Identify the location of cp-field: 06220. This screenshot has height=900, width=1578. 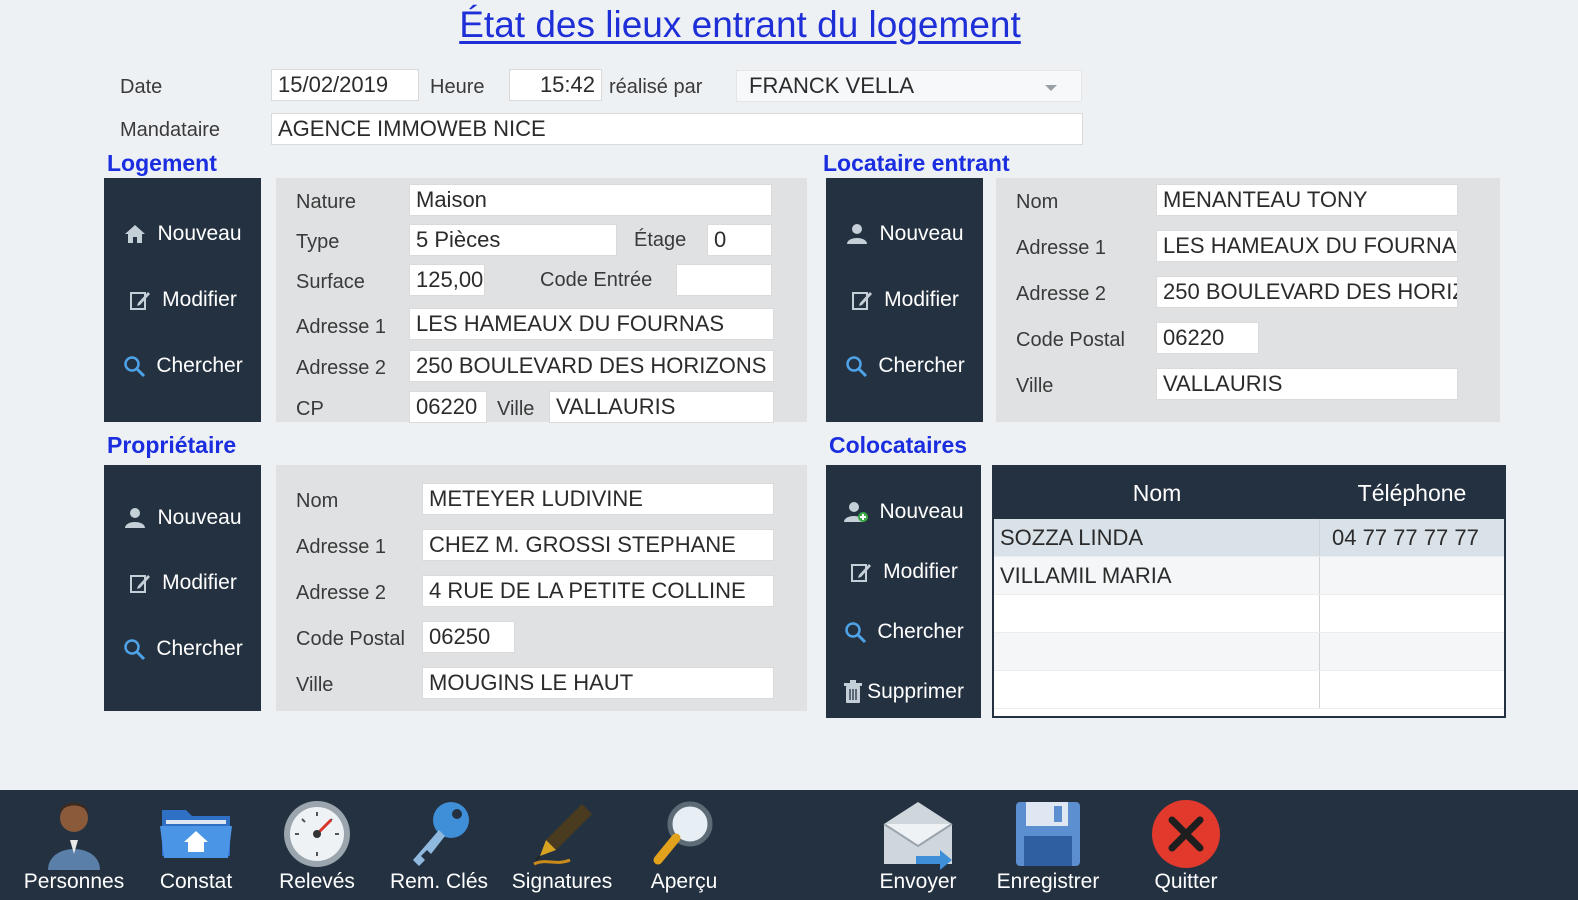
(448, 407).